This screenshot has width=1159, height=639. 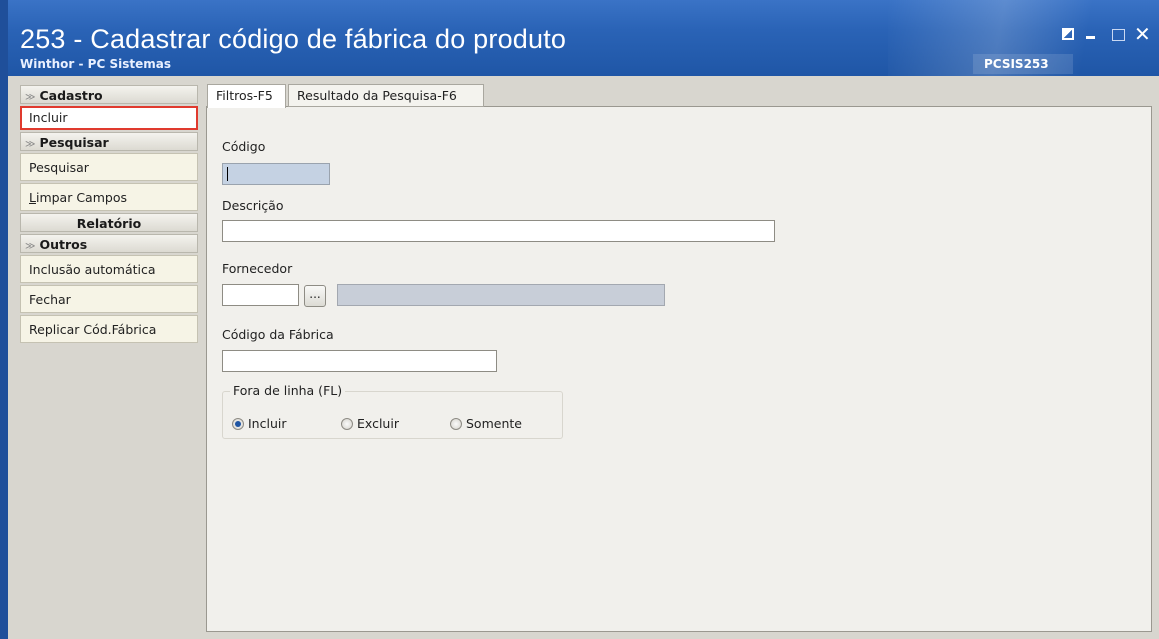 I want to click on tab-filtros: Filtros-F5, so click(x=246, y=96).